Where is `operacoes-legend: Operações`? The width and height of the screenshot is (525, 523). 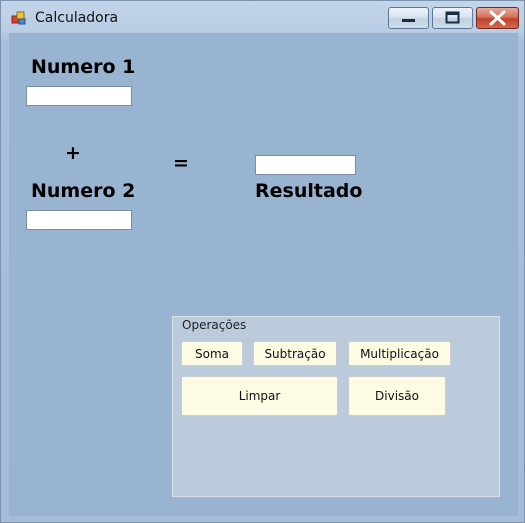 operacoes-legend: Operações is located at coordinates (214, 325).